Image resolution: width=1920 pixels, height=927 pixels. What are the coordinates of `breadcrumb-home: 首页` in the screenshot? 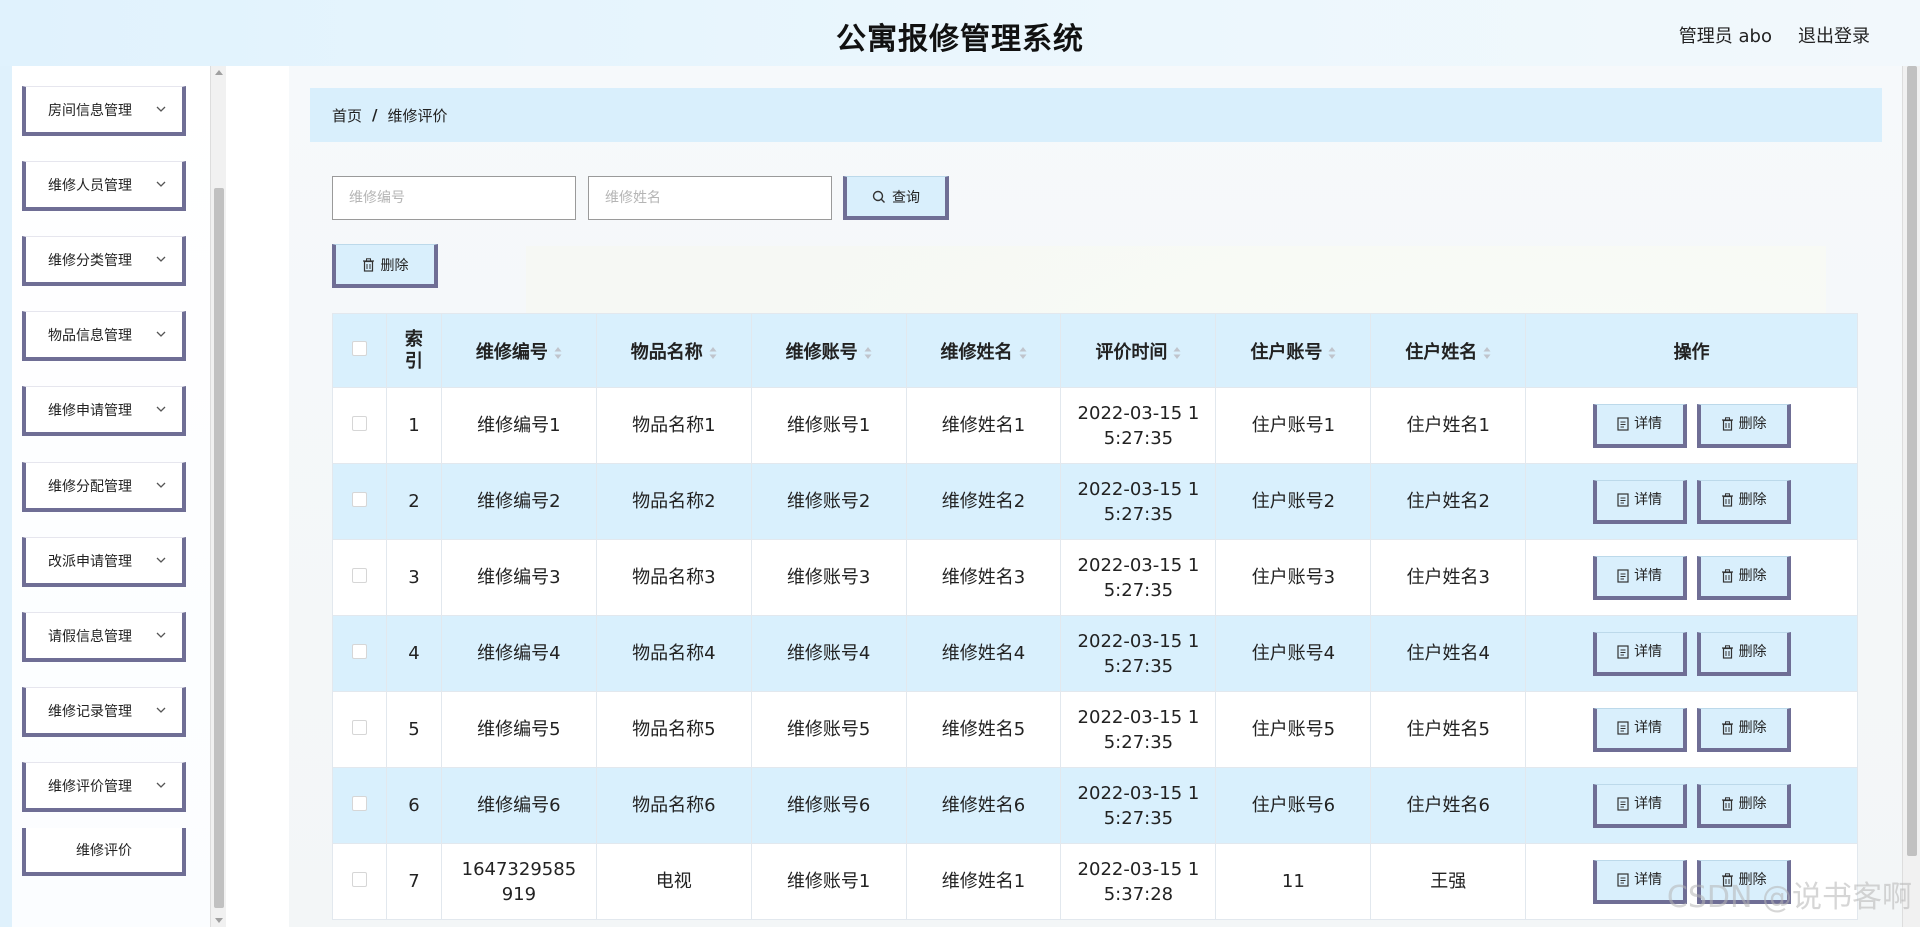 It's located at (347, 115).